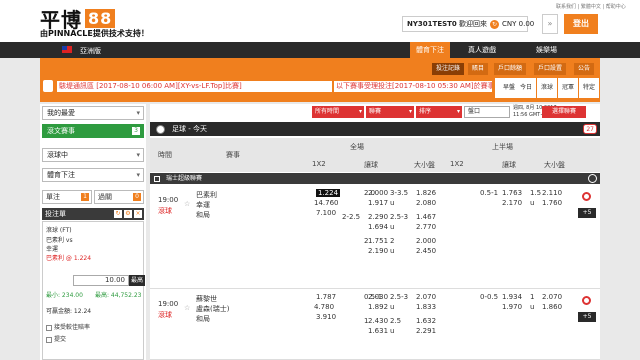 Image resolution: width=640 pixels, height=360 pixels. I want to click on close-icon: ×, so click(138, 214).